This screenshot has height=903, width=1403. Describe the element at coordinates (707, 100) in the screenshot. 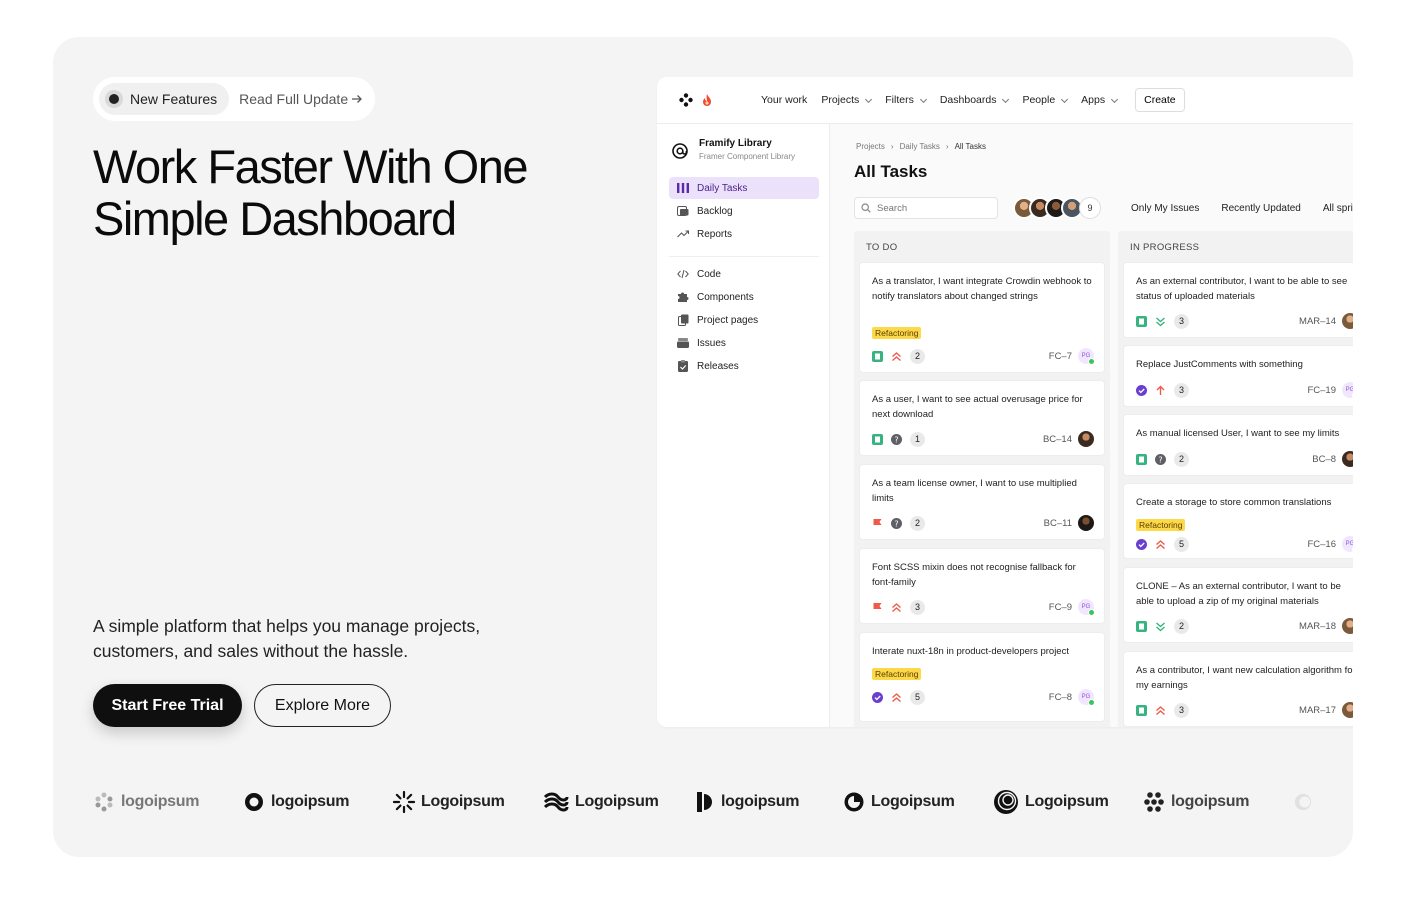

I see `fire-icon` at that location.